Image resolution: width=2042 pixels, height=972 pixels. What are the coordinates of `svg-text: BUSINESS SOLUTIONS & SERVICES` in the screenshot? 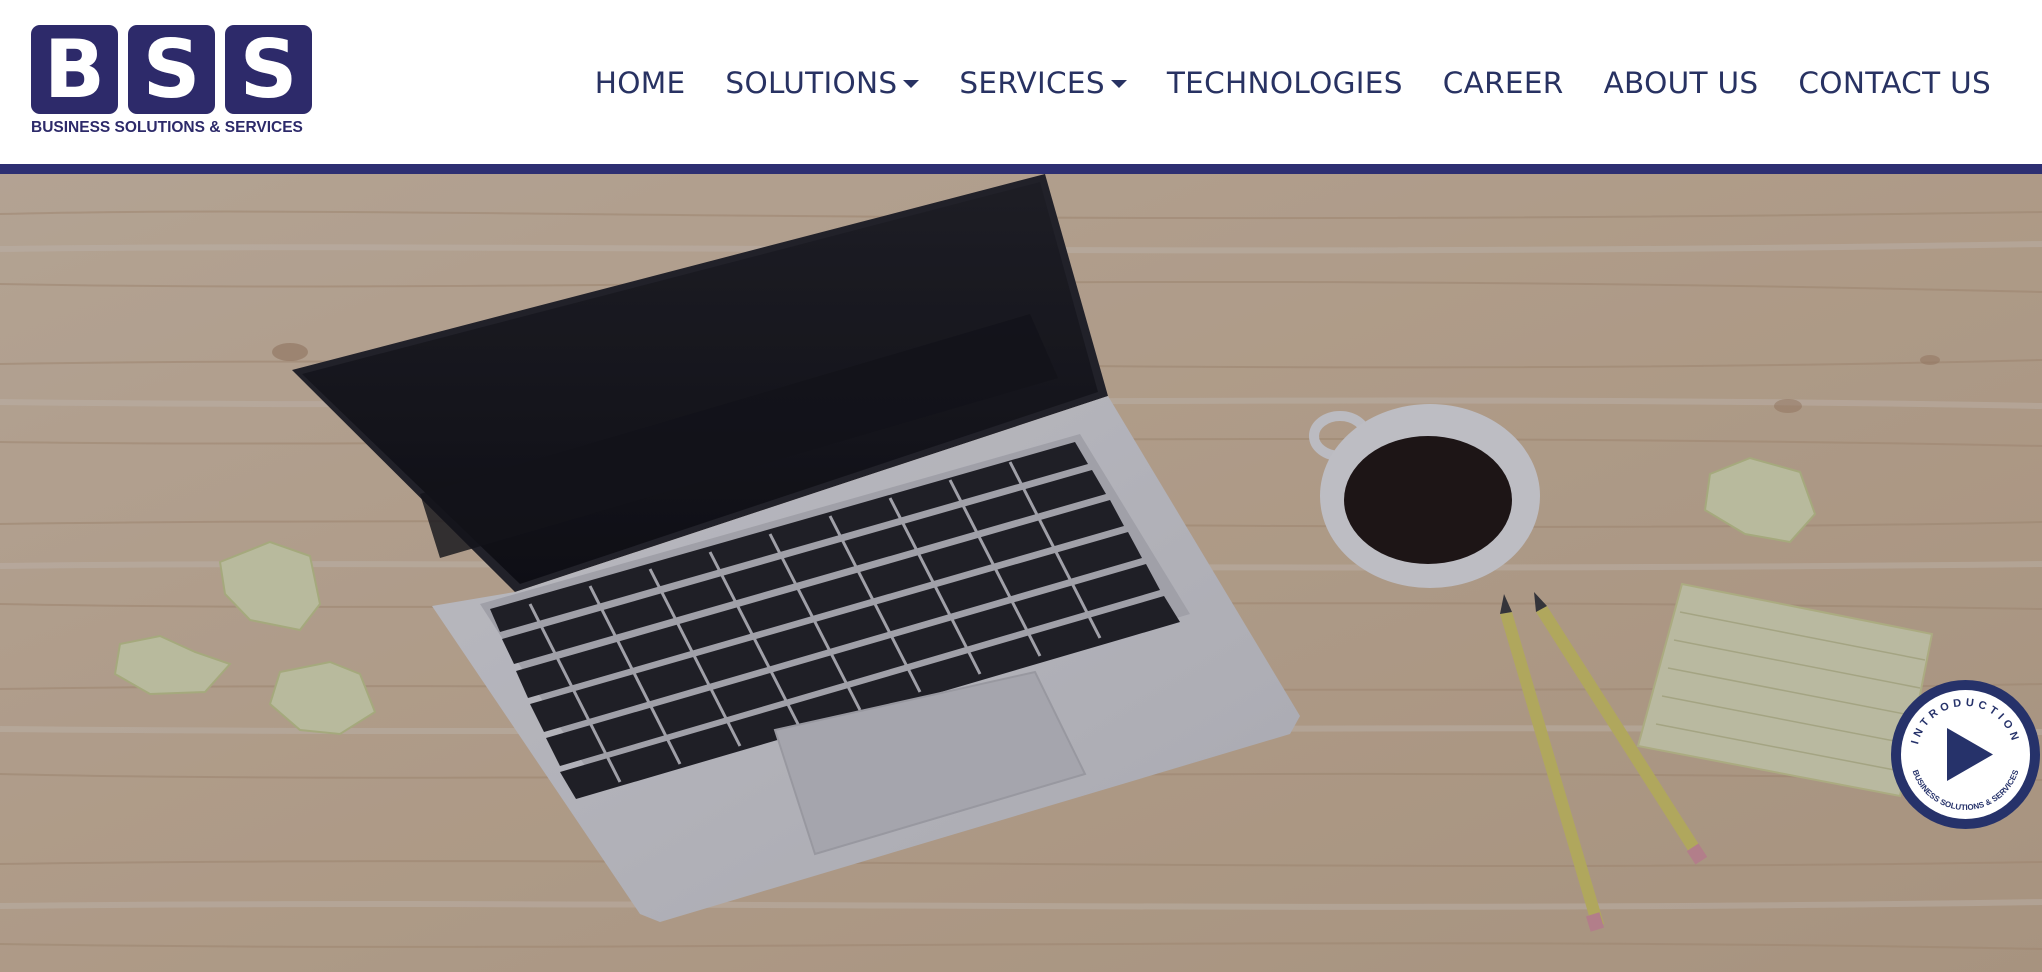 It's located at (1966, 790).